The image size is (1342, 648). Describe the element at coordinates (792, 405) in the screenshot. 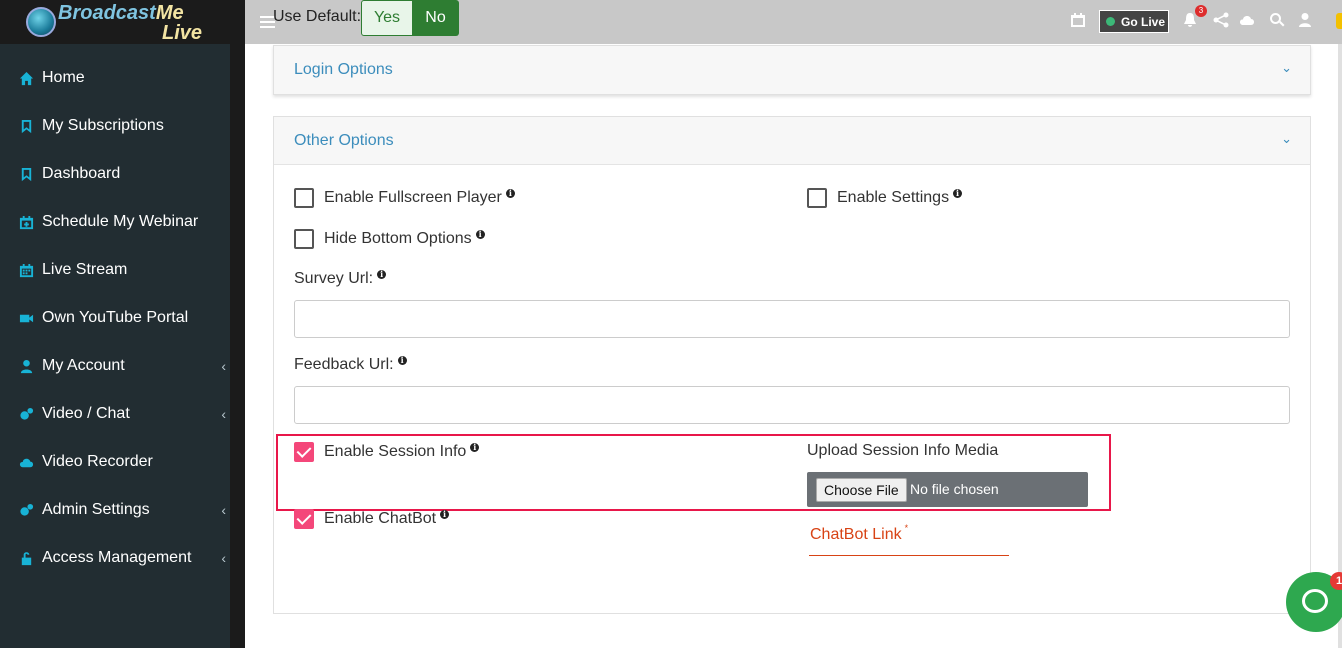

I see `feedback-url-input` at that location.